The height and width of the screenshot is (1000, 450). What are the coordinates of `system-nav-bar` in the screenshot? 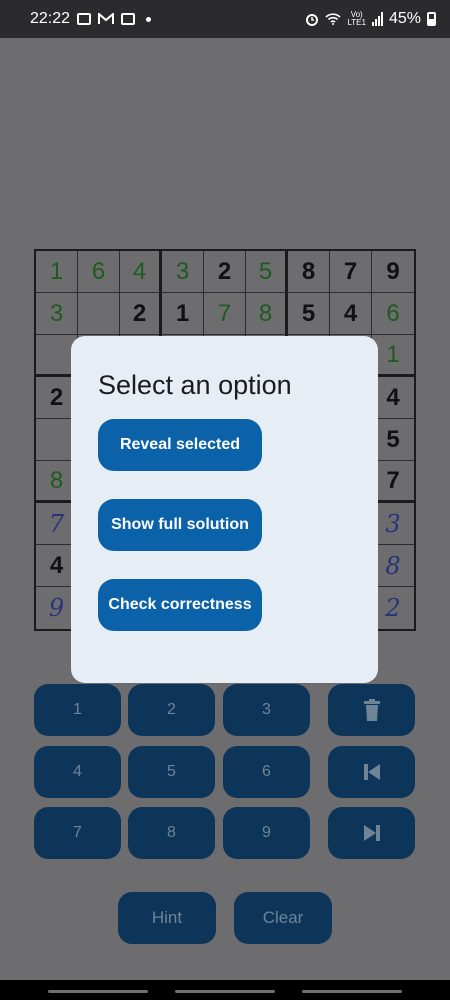 It's located at (225, 990).